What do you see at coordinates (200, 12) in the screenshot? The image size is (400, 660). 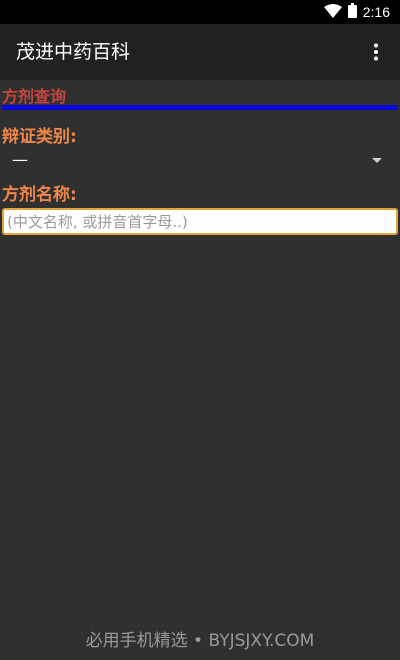 I see `status-bar: 2:16` at bounding box center [200, 12].